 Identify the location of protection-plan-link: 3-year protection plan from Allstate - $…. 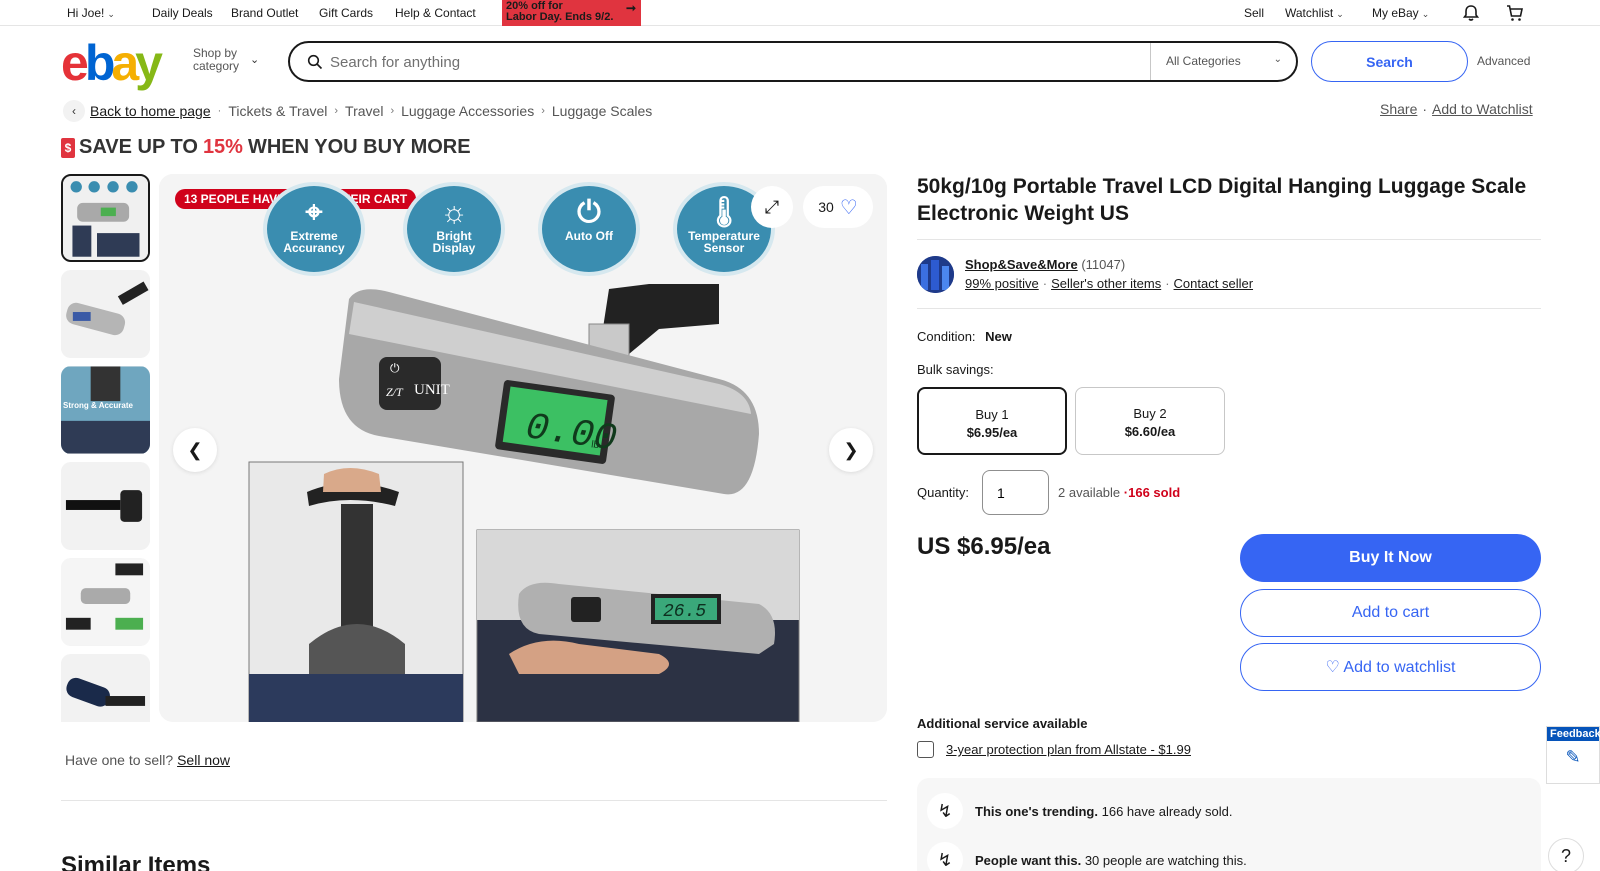
(1068, 749).